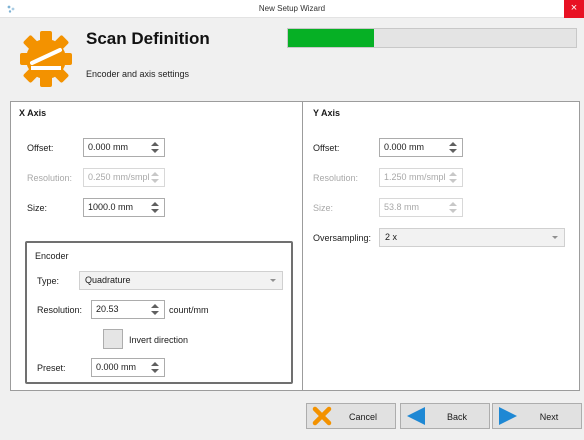  Describe the element at coordinates (549, 417) in the screenshot. I see `next-button-label: Next` at that location.